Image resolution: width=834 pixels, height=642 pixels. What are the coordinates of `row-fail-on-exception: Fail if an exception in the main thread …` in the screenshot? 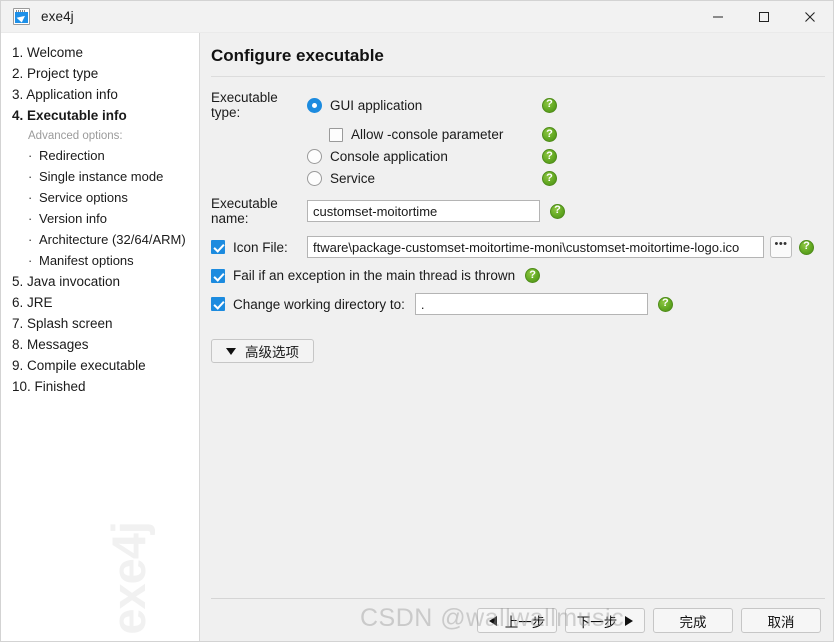 It's located at (516, 275).